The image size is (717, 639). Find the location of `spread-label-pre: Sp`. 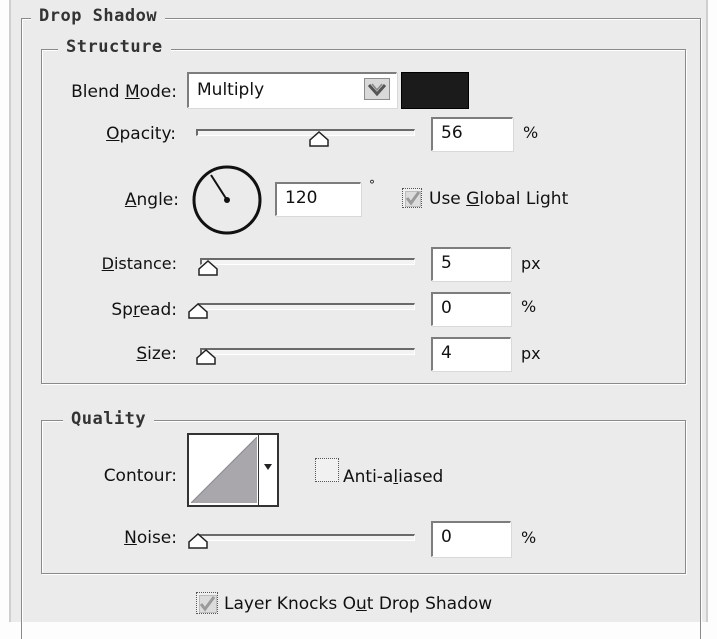

spread-label-pre: Sp is located at coordinates (122, 310).